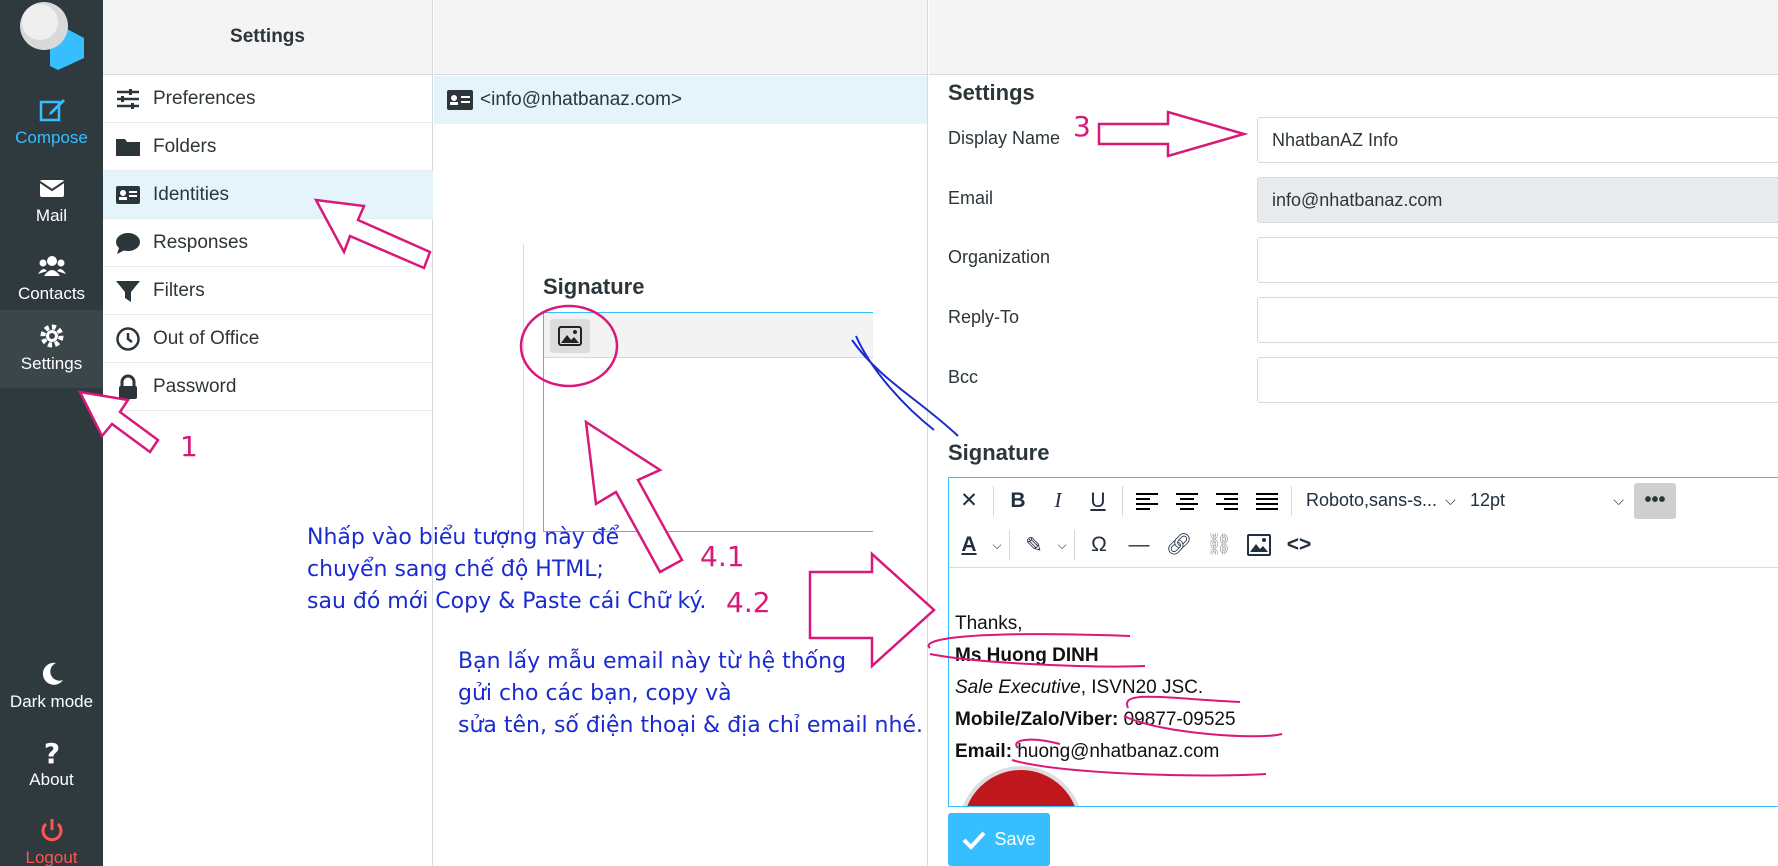  What do you see at coordinates (1058, 501) in the screenshot?
I see `italic-button: I` at bounding box center [1058, 501].